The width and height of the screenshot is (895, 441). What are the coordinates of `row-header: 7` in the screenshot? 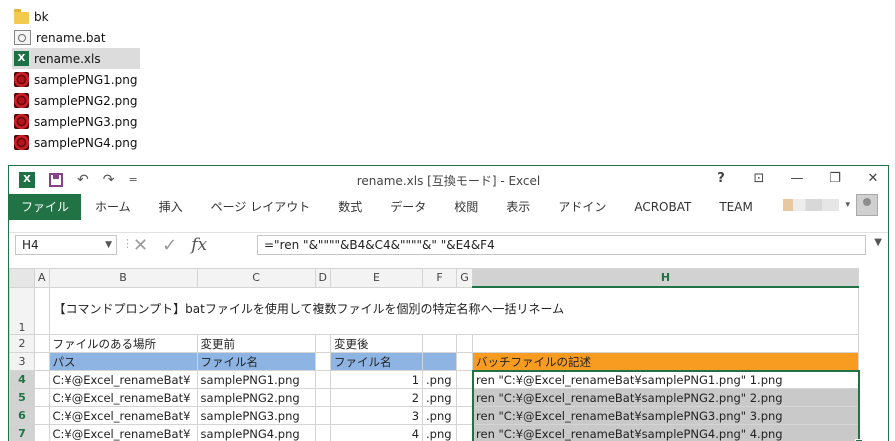 It's located at (22, 433).